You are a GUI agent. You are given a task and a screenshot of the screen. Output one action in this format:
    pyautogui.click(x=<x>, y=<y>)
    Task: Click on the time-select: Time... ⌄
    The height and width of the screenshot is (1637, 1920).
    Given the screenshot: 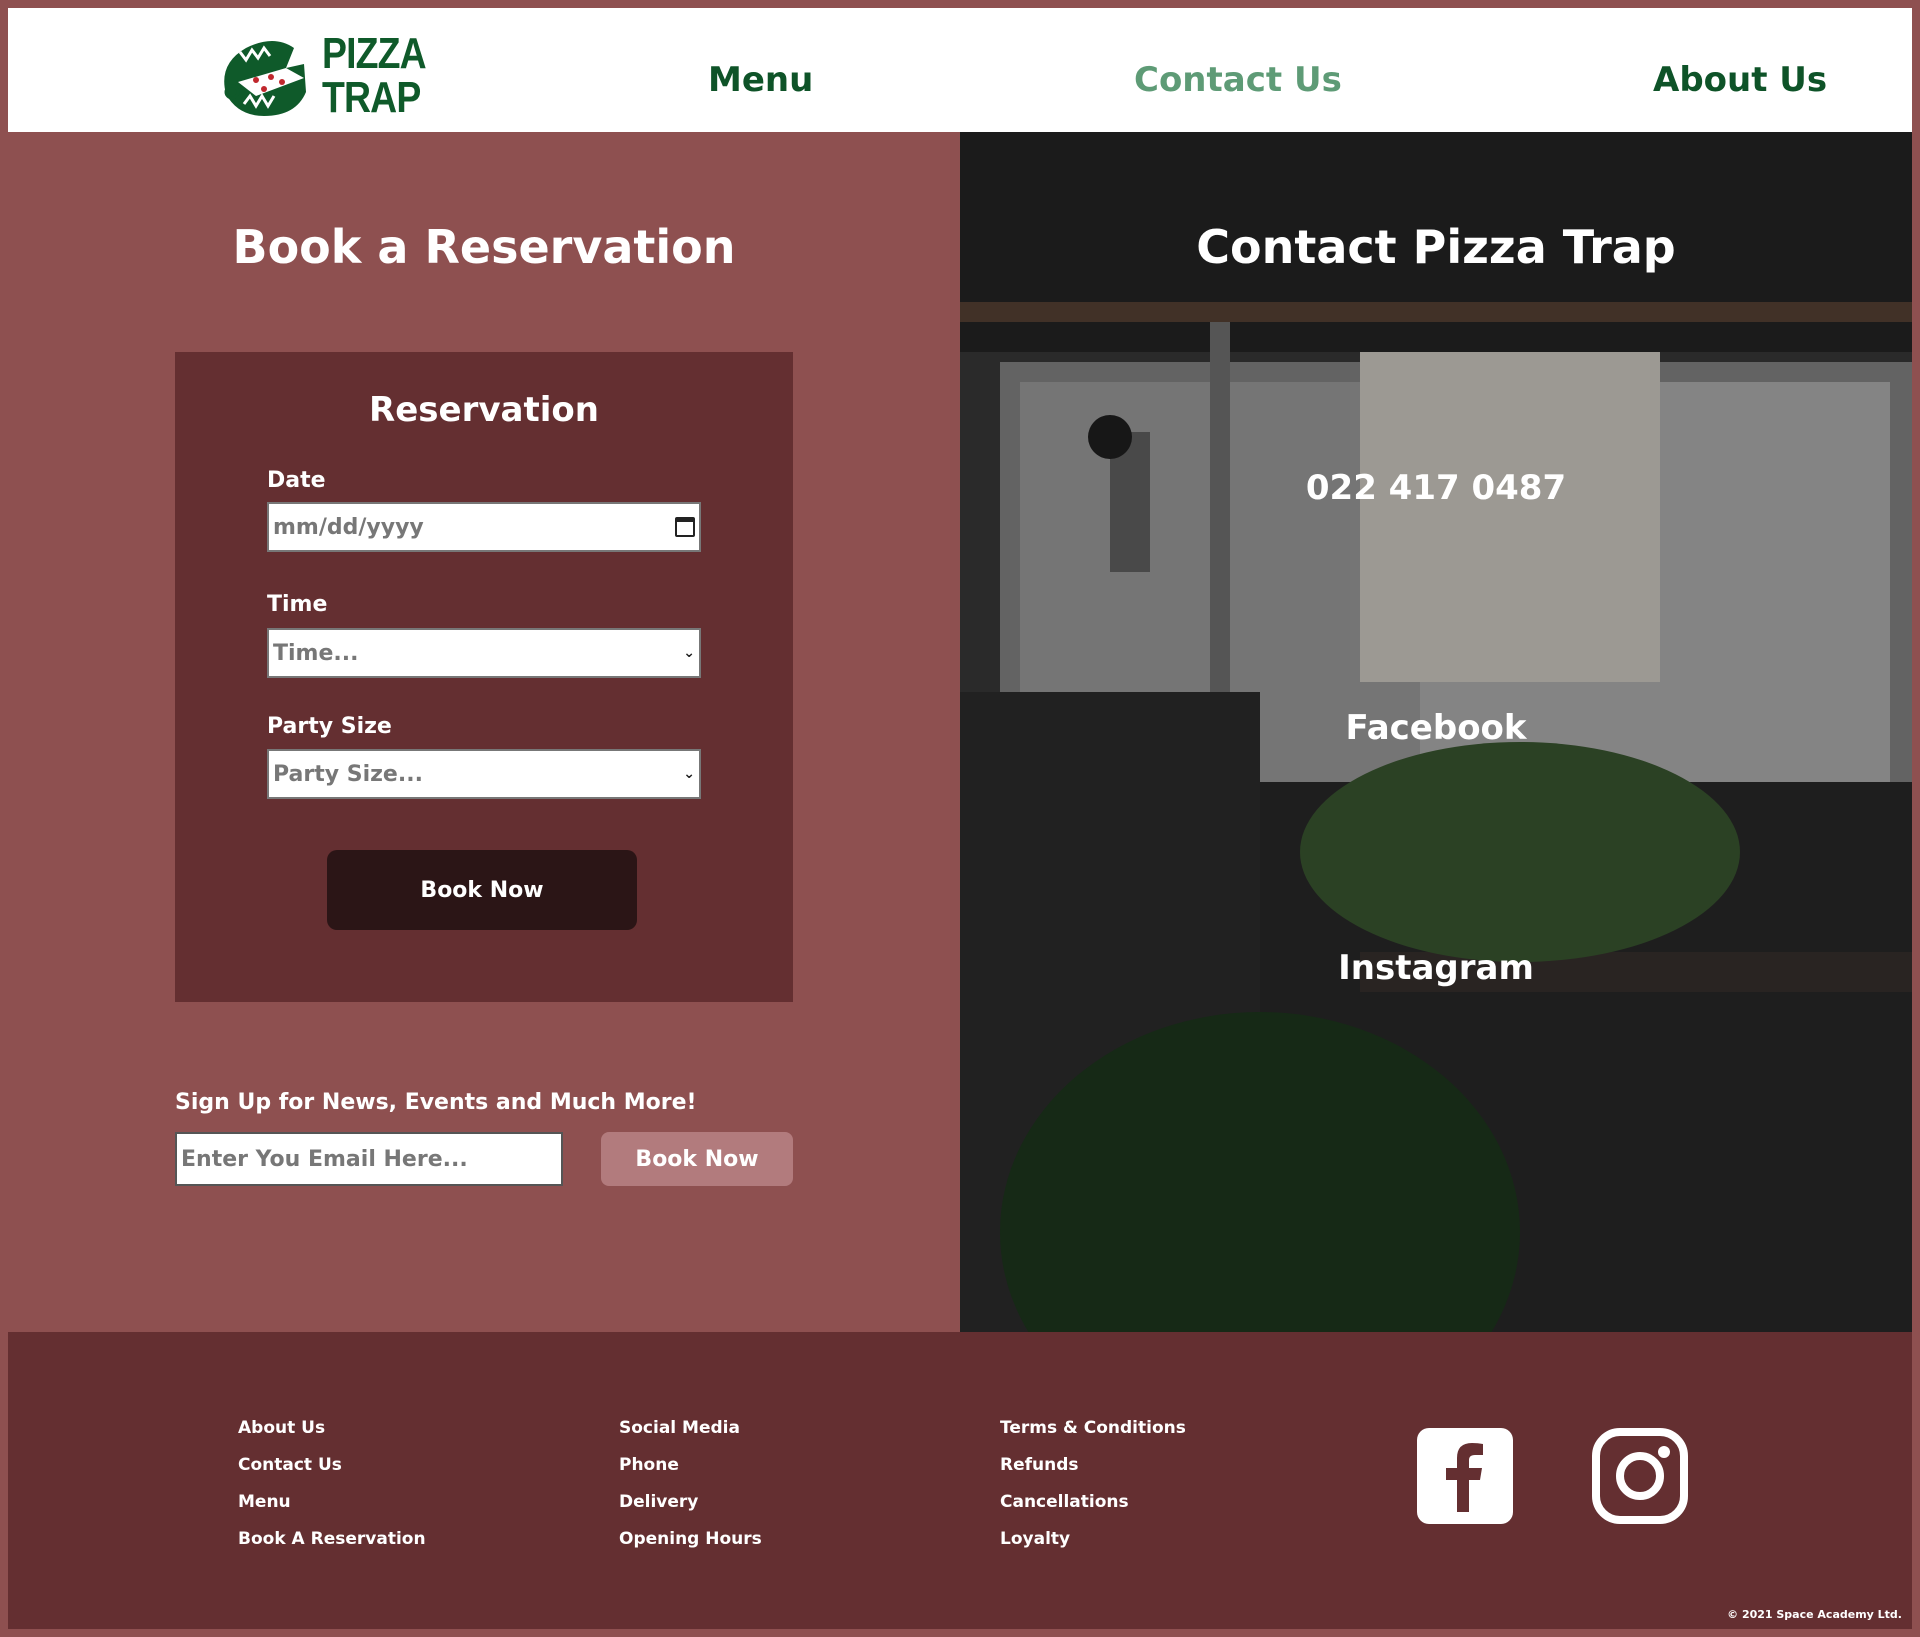 What is the action you would take?
    pyautogui.click(x=484, y=653)
    